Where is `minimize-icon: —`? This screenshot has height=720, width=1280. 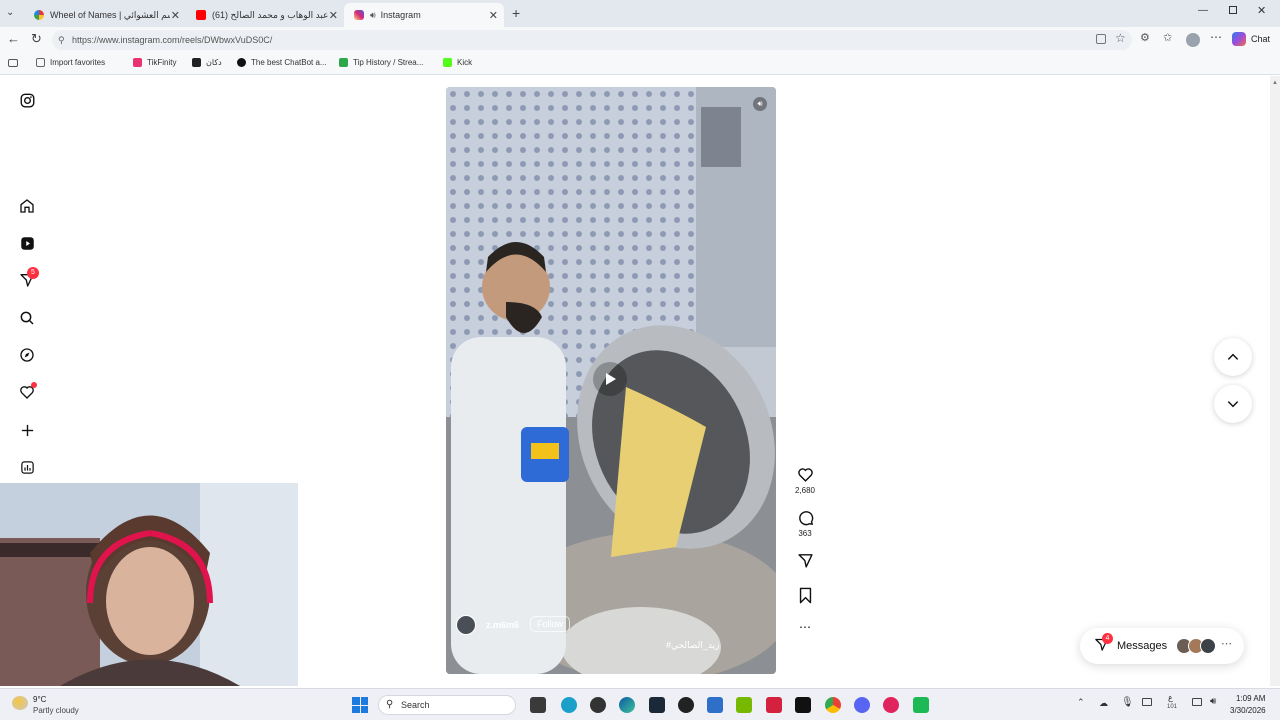
minimize-icon: — is located at coordinates (1203, 10).